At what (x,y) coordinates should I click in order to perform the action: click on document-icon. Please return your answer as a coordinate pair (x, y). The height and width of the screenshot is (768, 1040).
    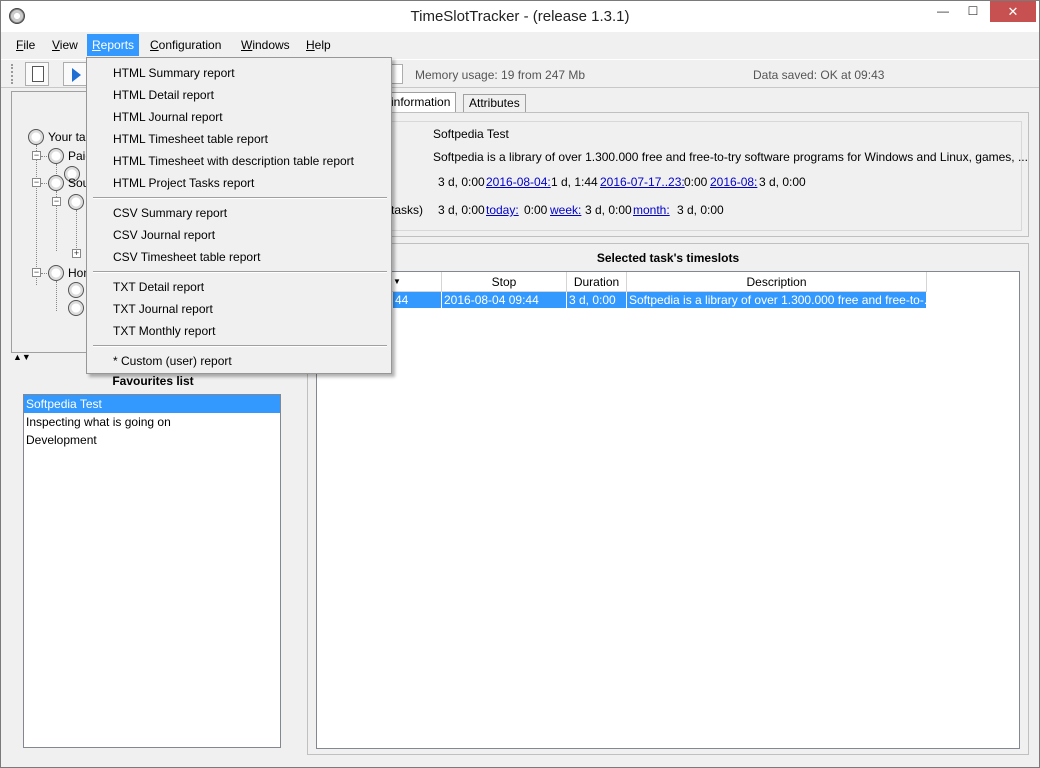
    Looking at the image, I should click on (38, 74).